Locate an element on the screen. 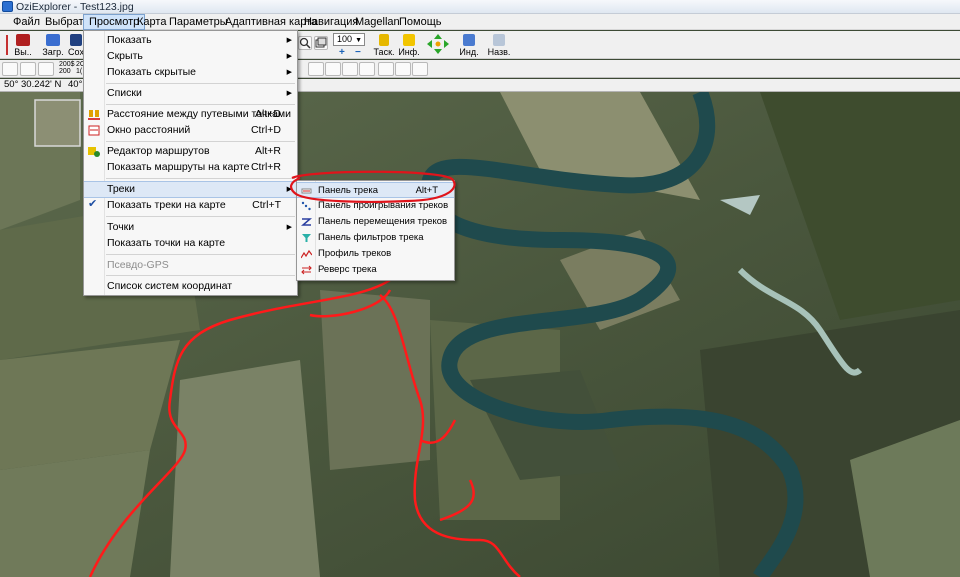  save-icon is located at coordinates (76, 40).